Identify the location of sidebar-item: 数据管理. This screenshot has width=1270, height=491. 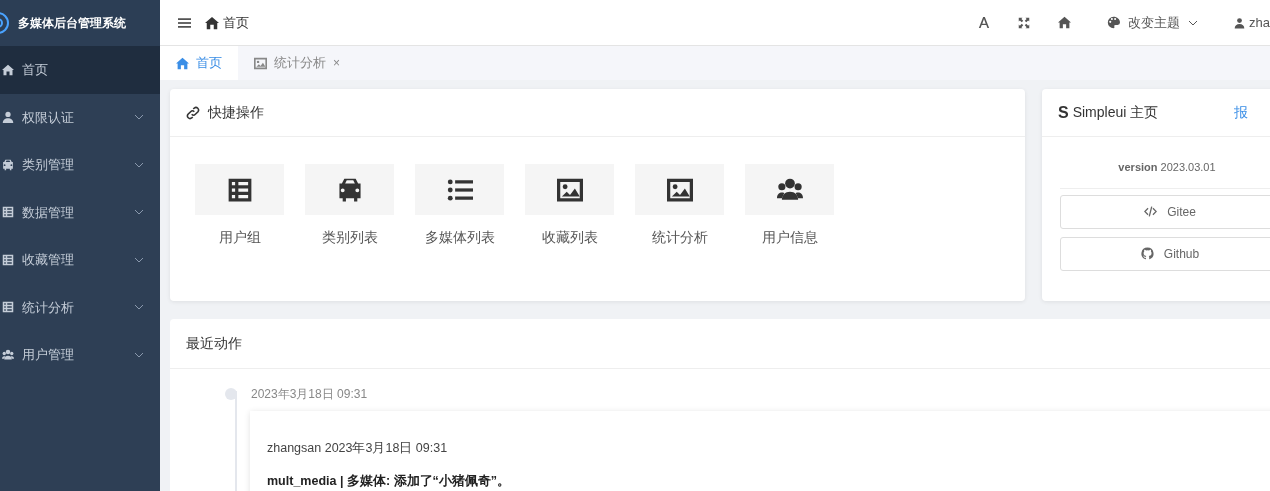
(80, 212).